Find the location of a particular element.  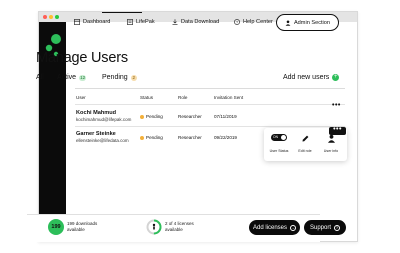

user-icon is located at coordinates (288, 23).